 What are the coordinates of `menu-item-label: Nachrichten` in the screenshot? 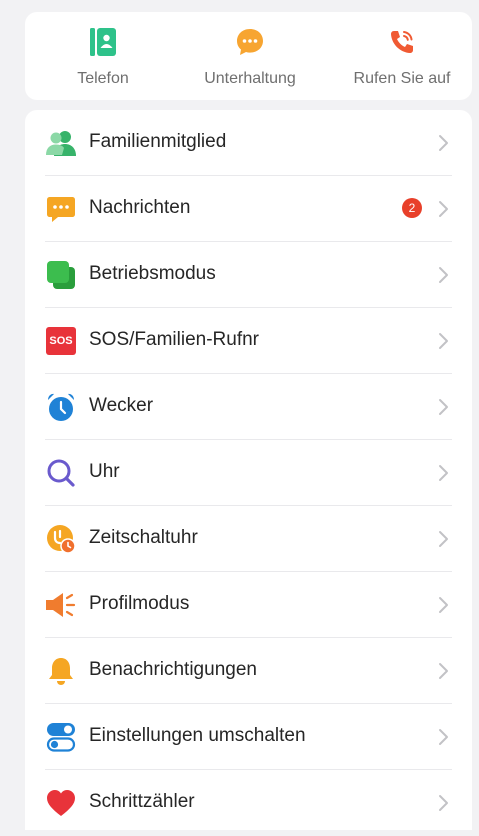 It's located at (140, 207).